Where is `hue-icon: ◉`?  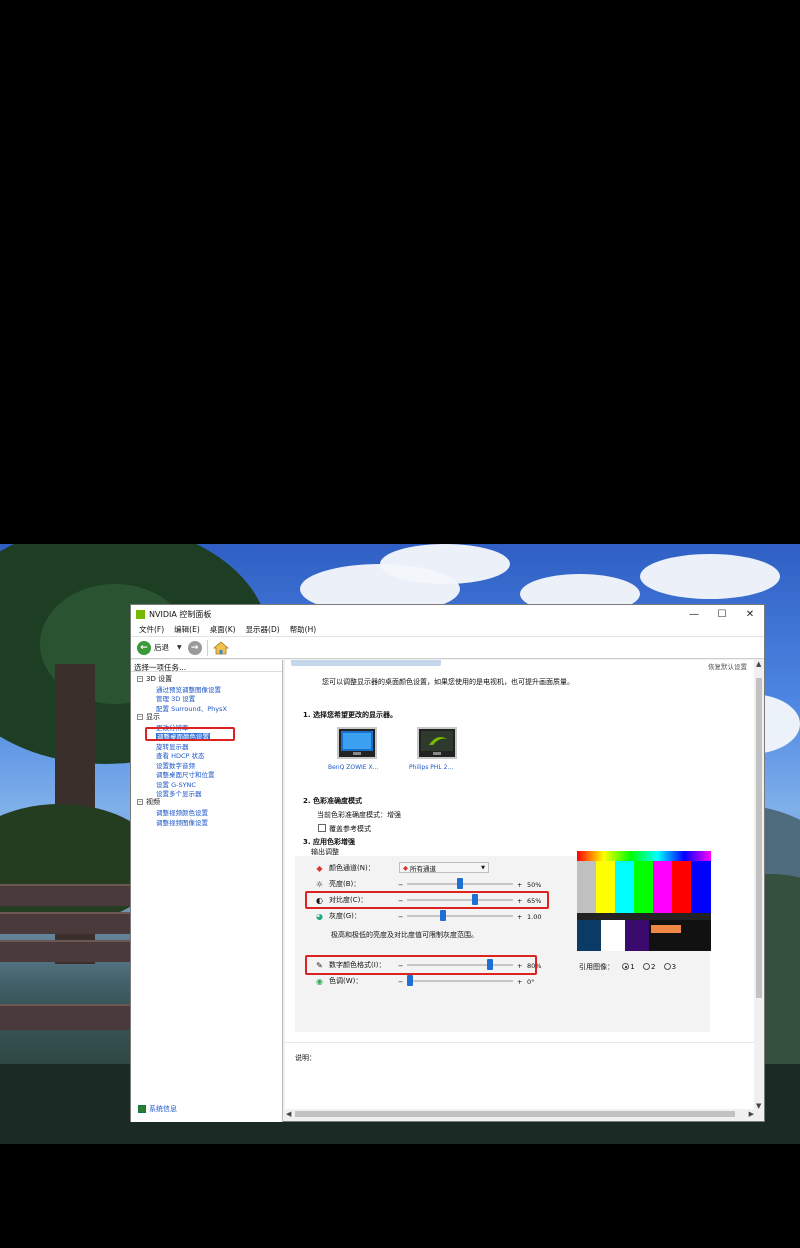 hue-icon: ◉ is located at coordinates (319, 981).